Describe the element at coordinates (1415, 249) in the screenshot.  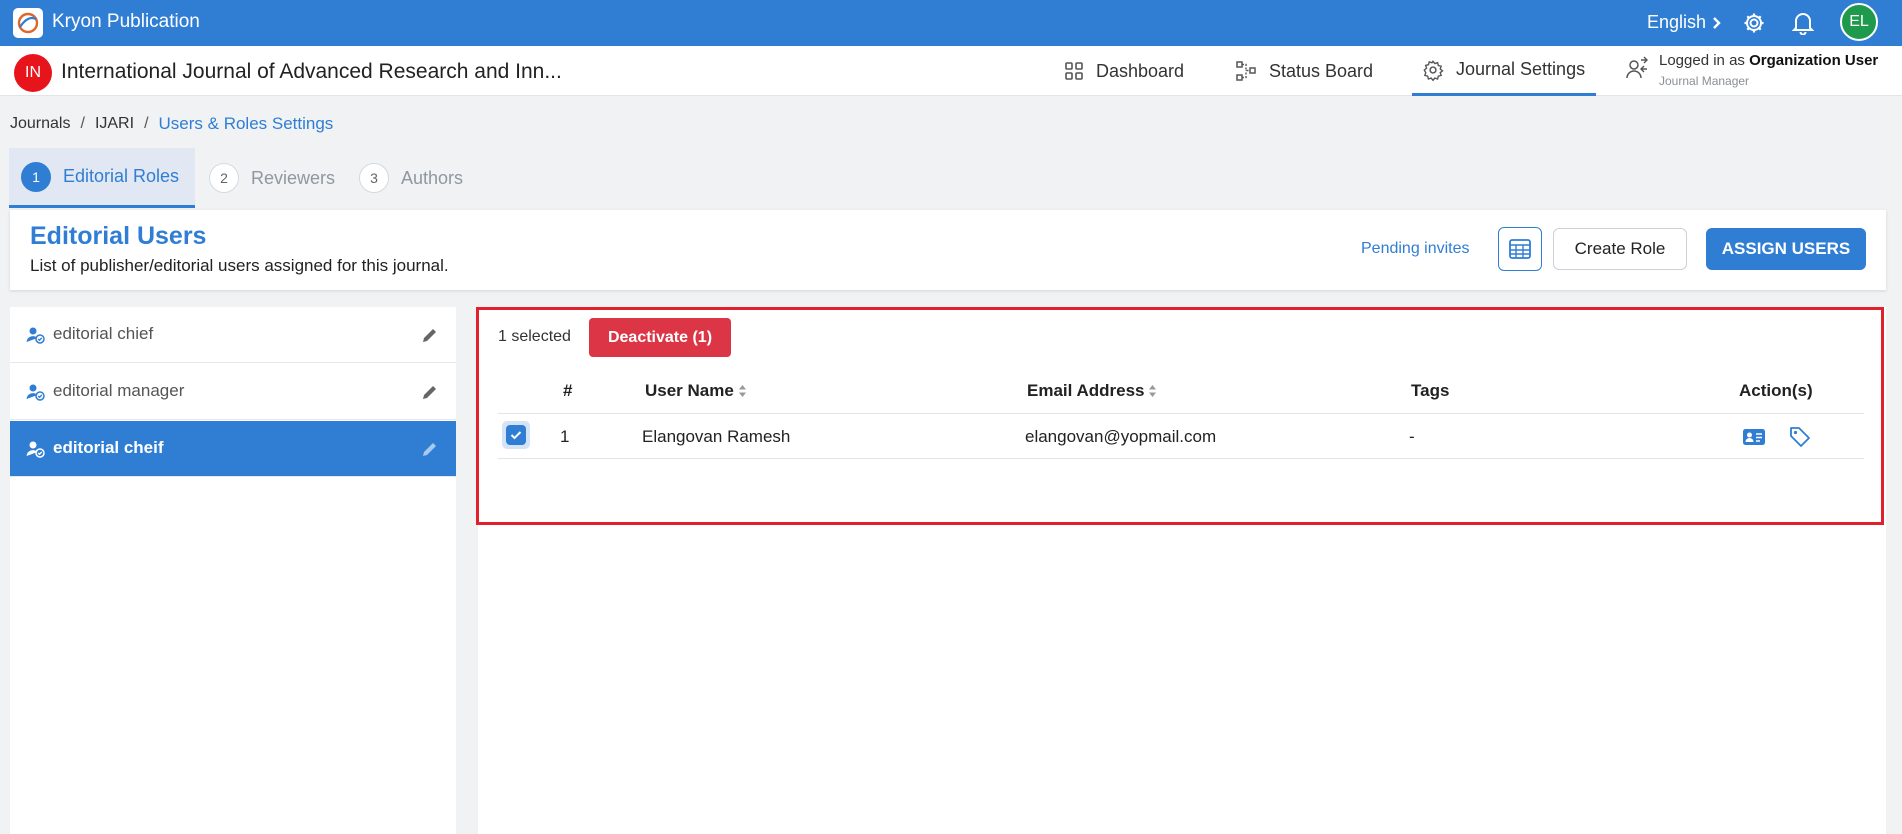
I see `pending-invites-link: Pending invites` at that location.